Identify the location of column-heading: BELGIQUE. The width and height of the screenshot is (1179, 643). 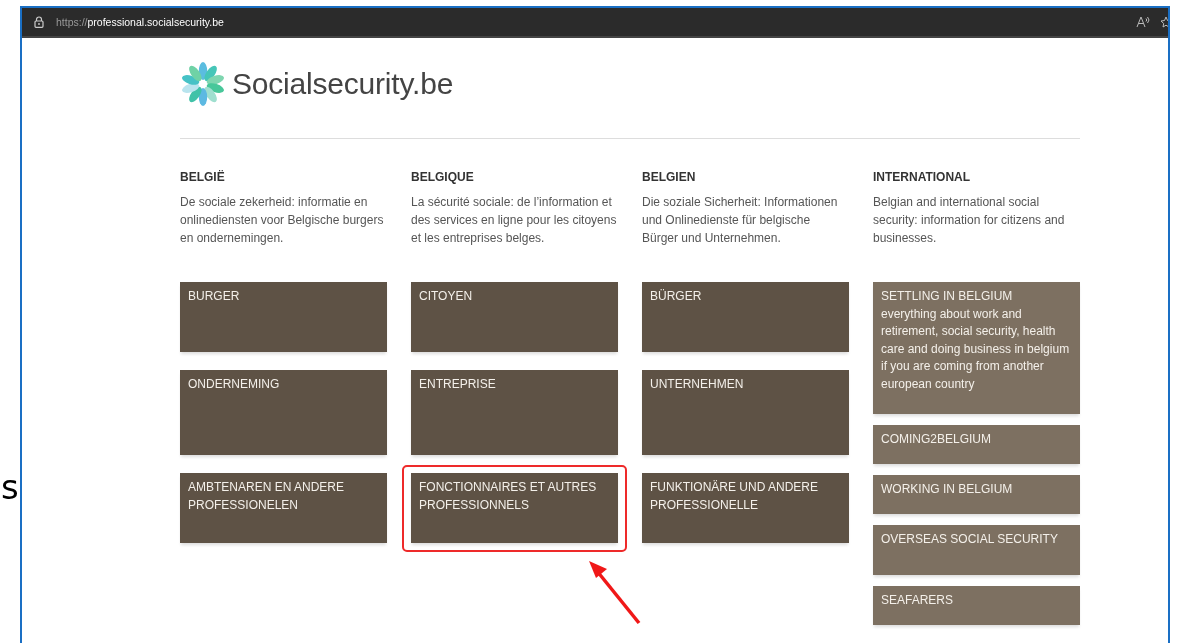
(443, 178).